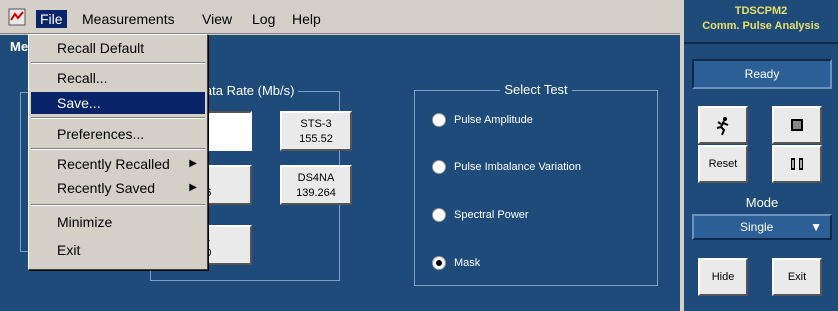 The image size is (838, 311). I want to click on menu-file: File, so click(51, 19).